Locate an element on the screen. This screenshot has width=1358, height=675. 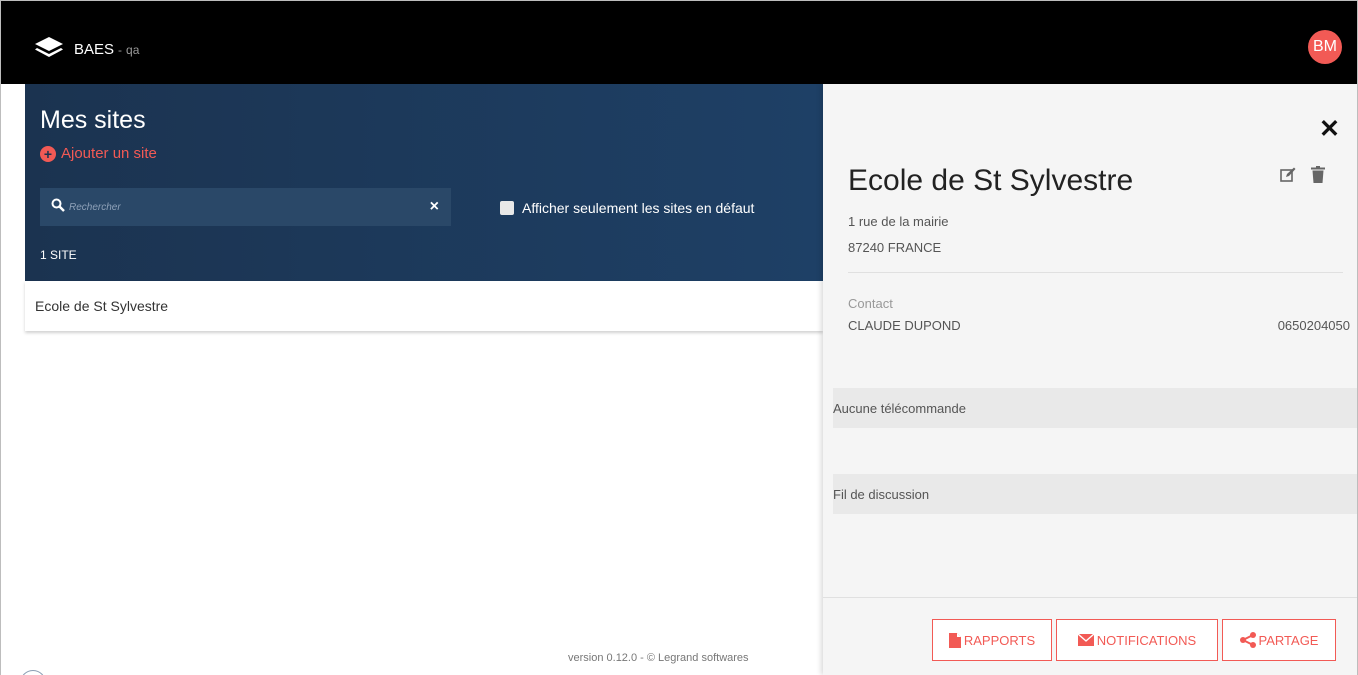
site-count: 1 SITE is located at coordinates (58, 255).